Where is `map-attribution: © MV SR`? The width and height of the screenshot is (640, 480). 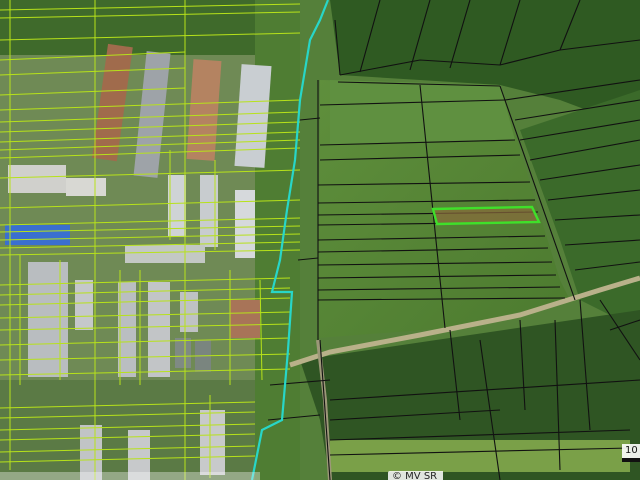
map-attribution: © MV SR is located at coordinates (416, 475).